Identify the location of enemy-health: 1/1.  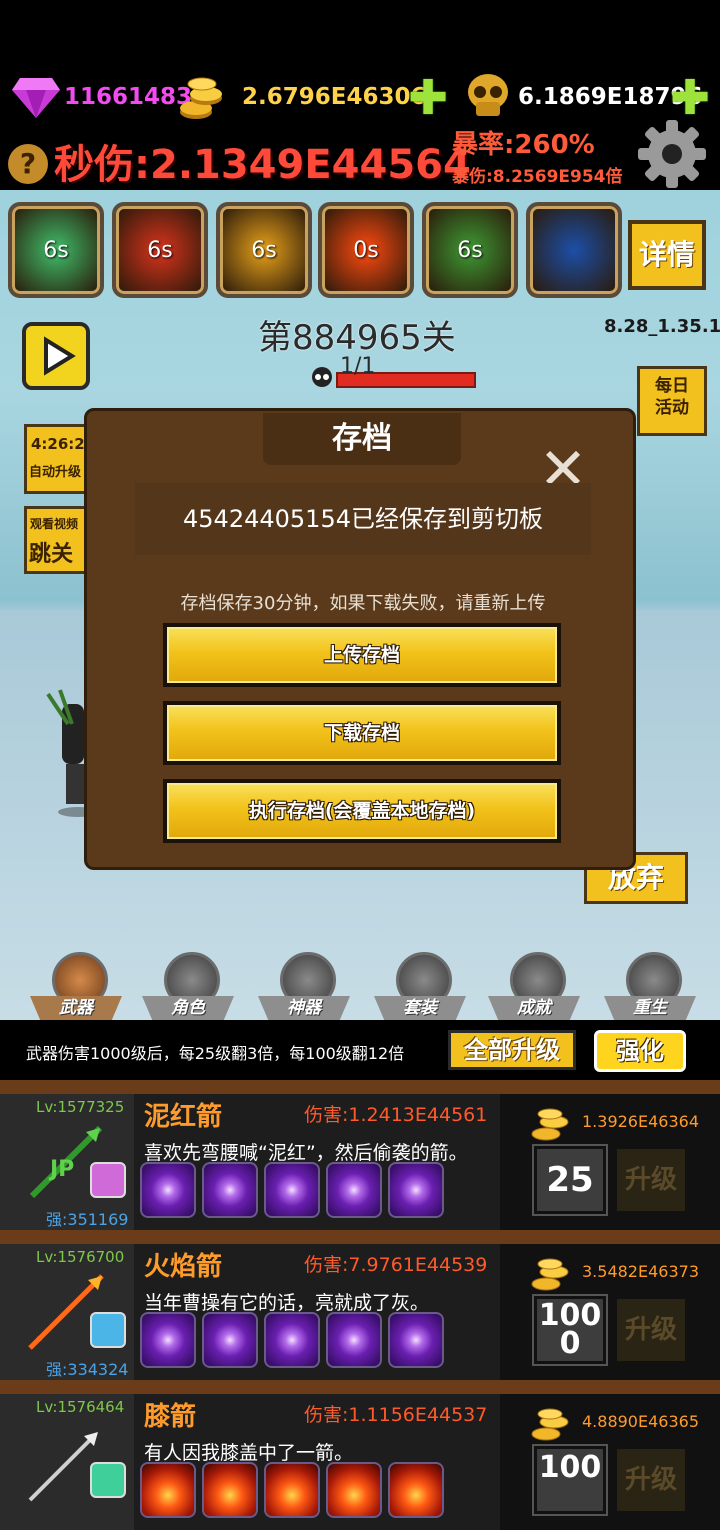
(395, 373).